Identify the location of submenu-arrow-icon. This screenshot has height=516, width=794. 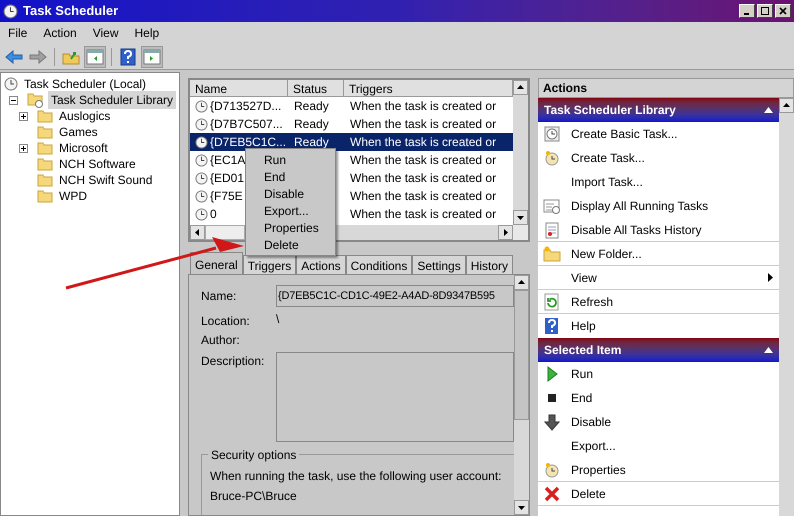
(770, 277).